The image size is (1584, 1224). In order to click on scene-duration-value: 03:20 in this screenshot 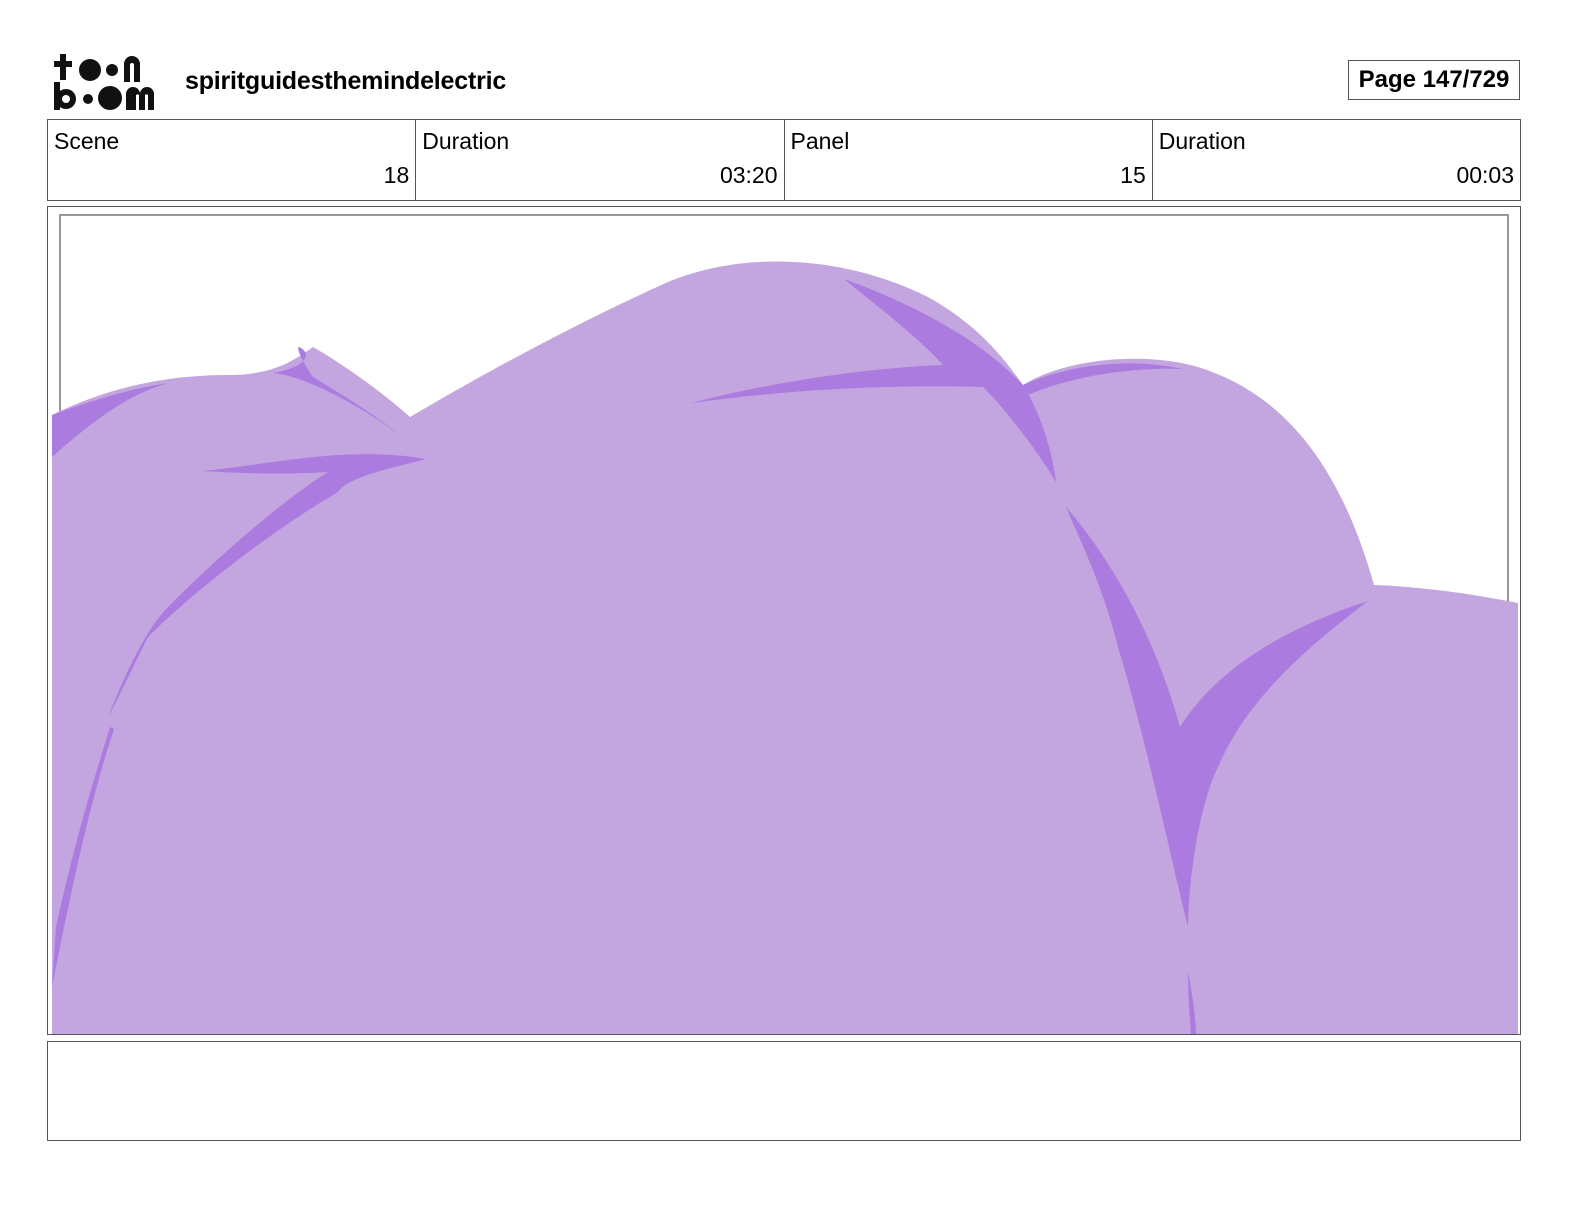, I will do `click(748, 175)`.